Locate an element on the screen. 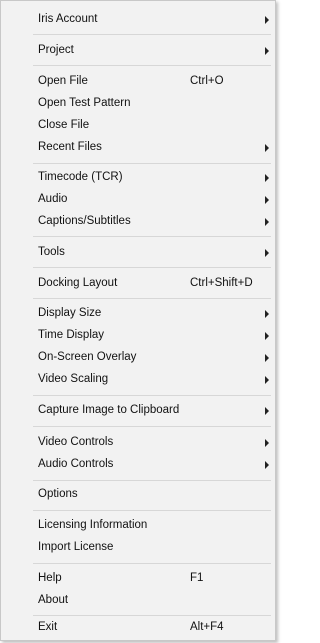 This screenshot has width=320, height=643. menu-item-label: Capture Image to Clipboard is located at coordinates (109, 410).